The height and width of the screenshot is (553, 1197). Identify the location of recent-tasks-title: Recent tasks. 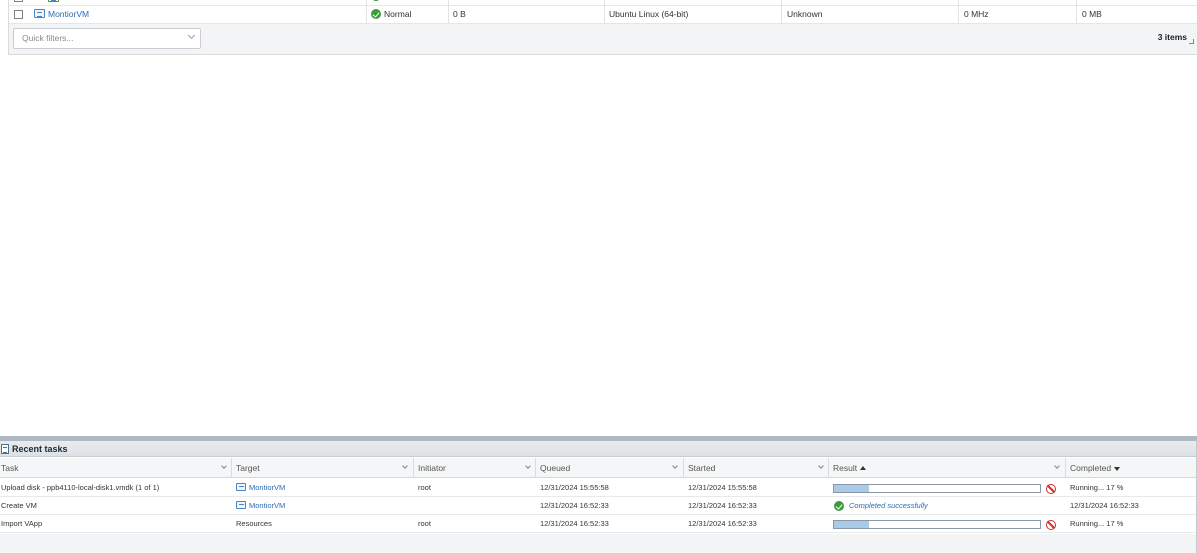
(40, 449).